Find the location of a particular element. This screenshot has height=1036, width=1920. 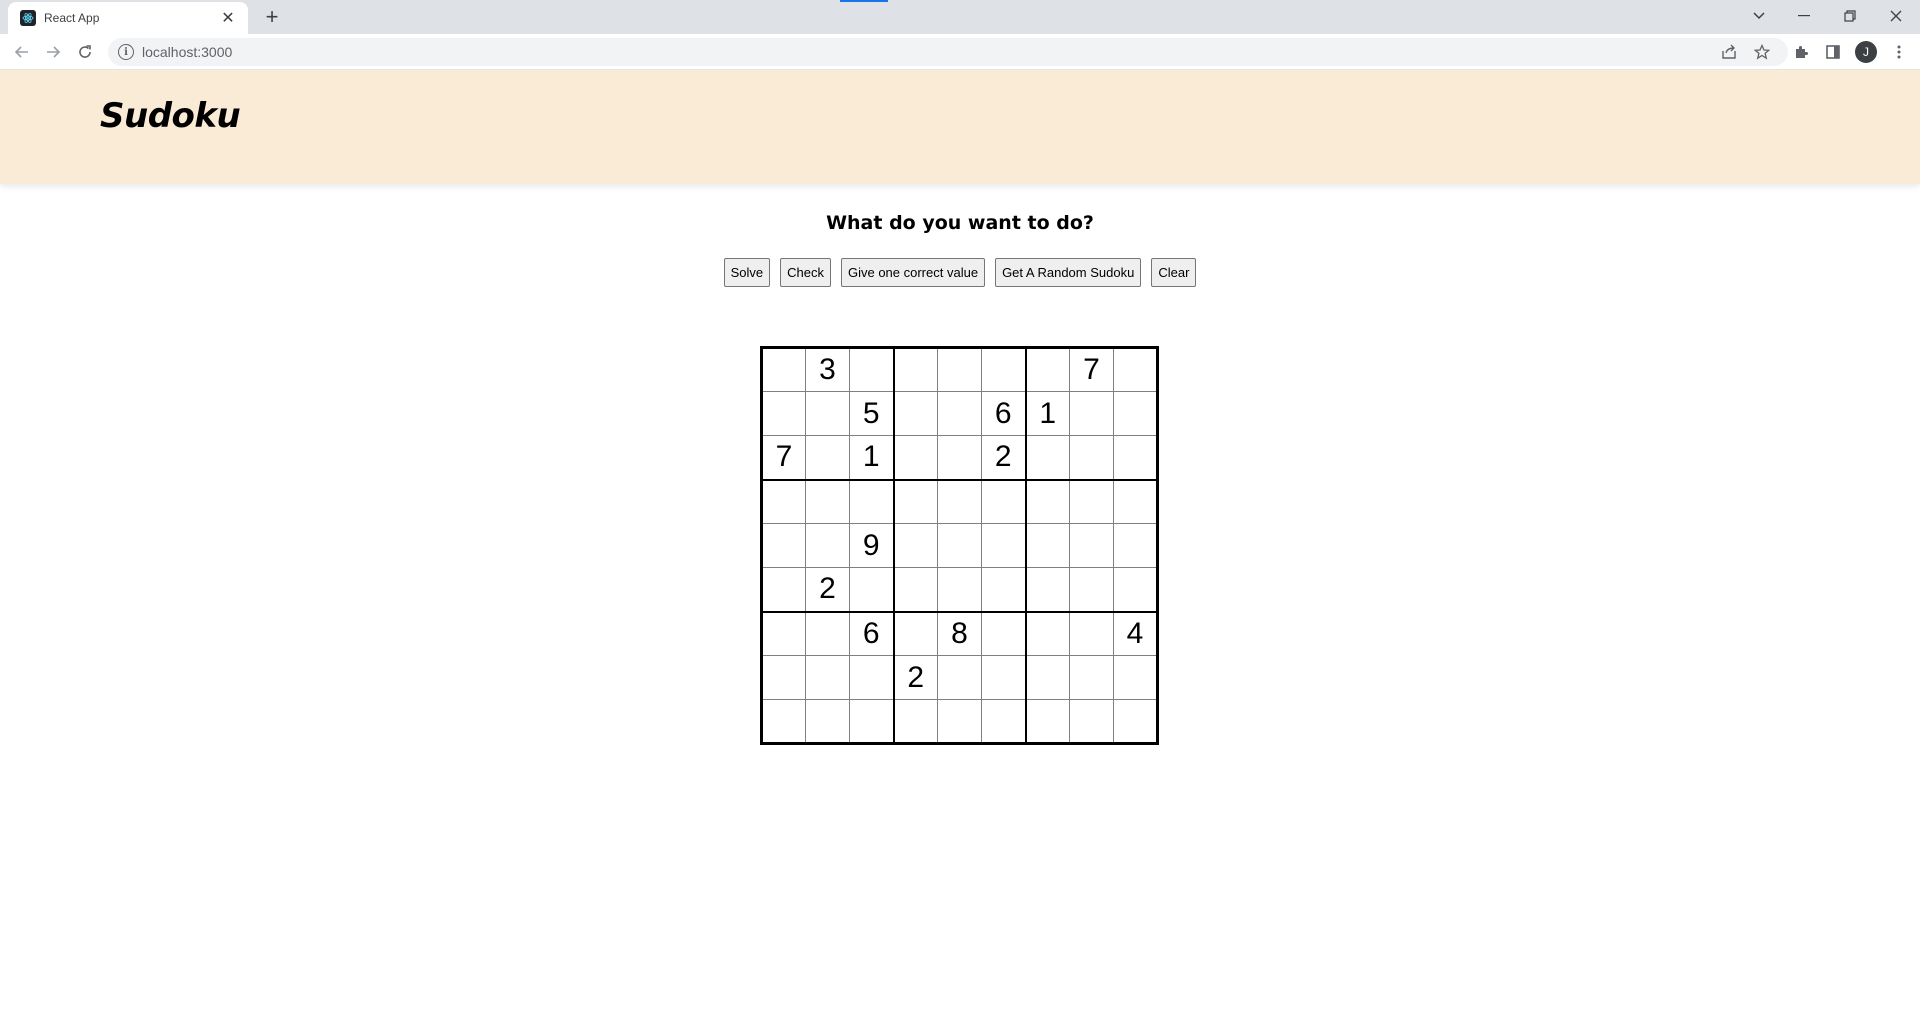

browser-tab: React App ✕ is located at coordinates (128, 18).